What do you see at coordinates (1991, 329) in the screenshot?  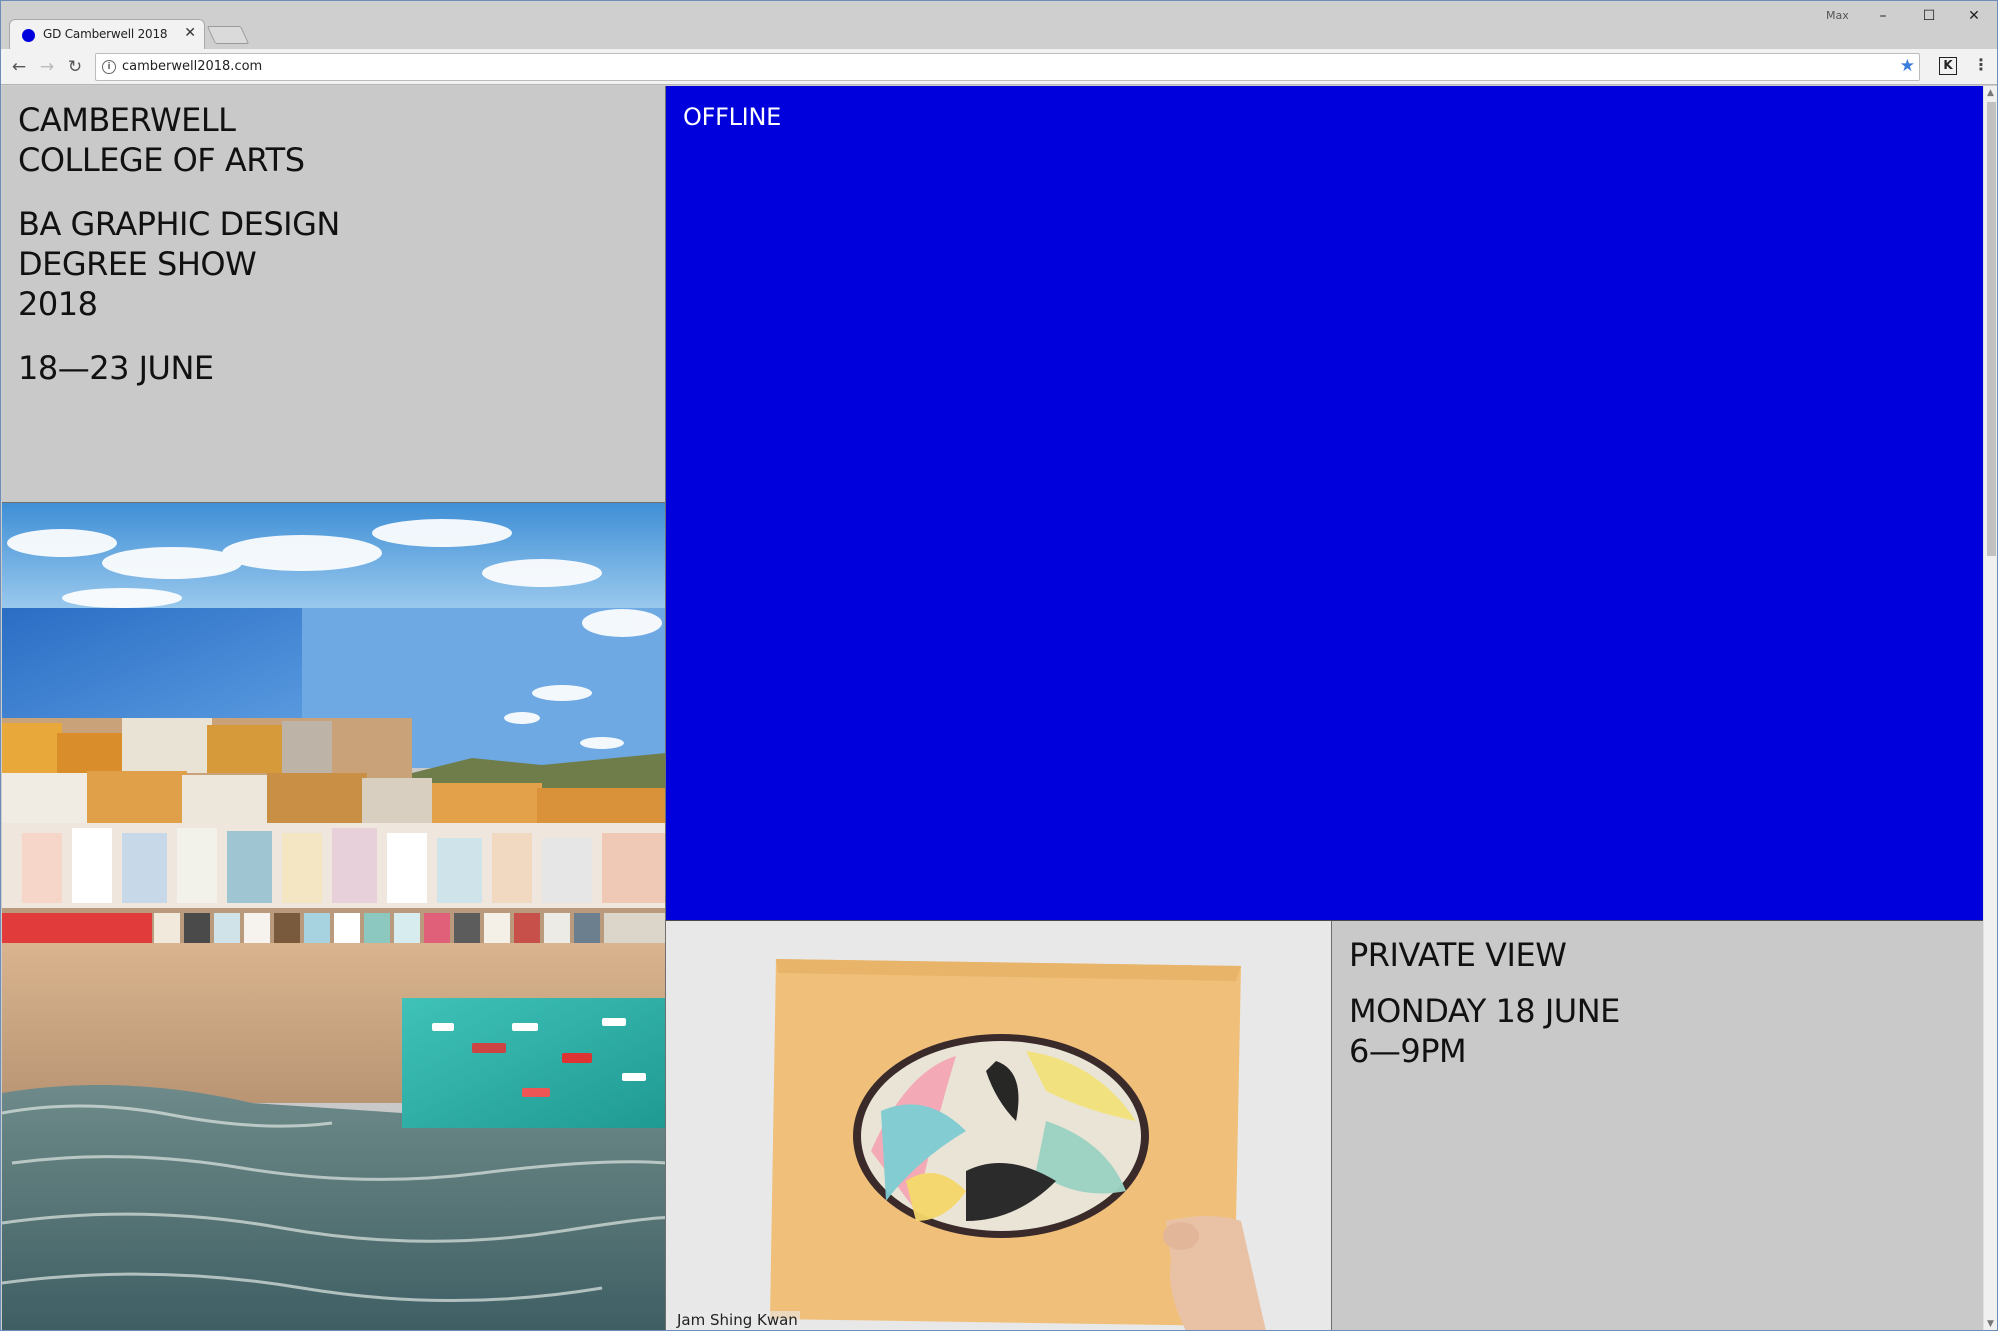 I see `scroll-thumb` at bounding box center [1991, 329].